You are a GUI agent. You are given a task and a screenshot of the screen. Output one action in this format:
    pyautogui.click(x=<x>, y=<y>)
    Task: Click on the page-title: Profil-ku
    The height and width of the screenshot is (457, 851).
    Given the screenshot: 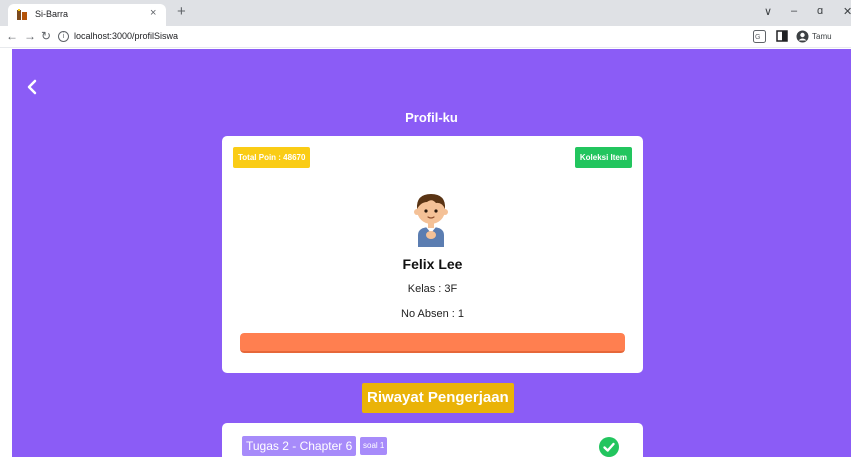 What is the action you would take?
    pyautogui.click(x=431, y=117)
    